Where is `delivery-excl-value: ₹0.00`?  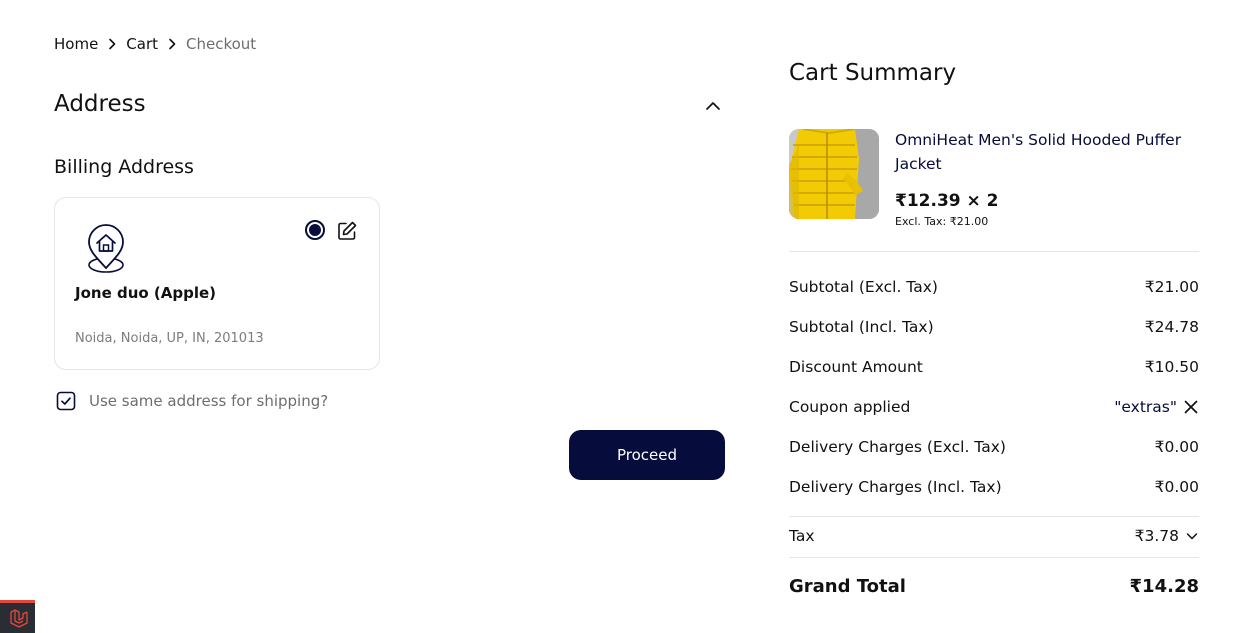 delivery-excl-value: ₹0.00 is located at coordinates (1176, 447).